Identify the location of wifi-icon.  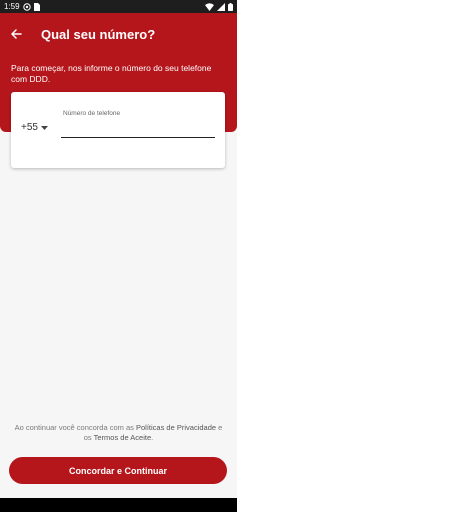
(209, 6).